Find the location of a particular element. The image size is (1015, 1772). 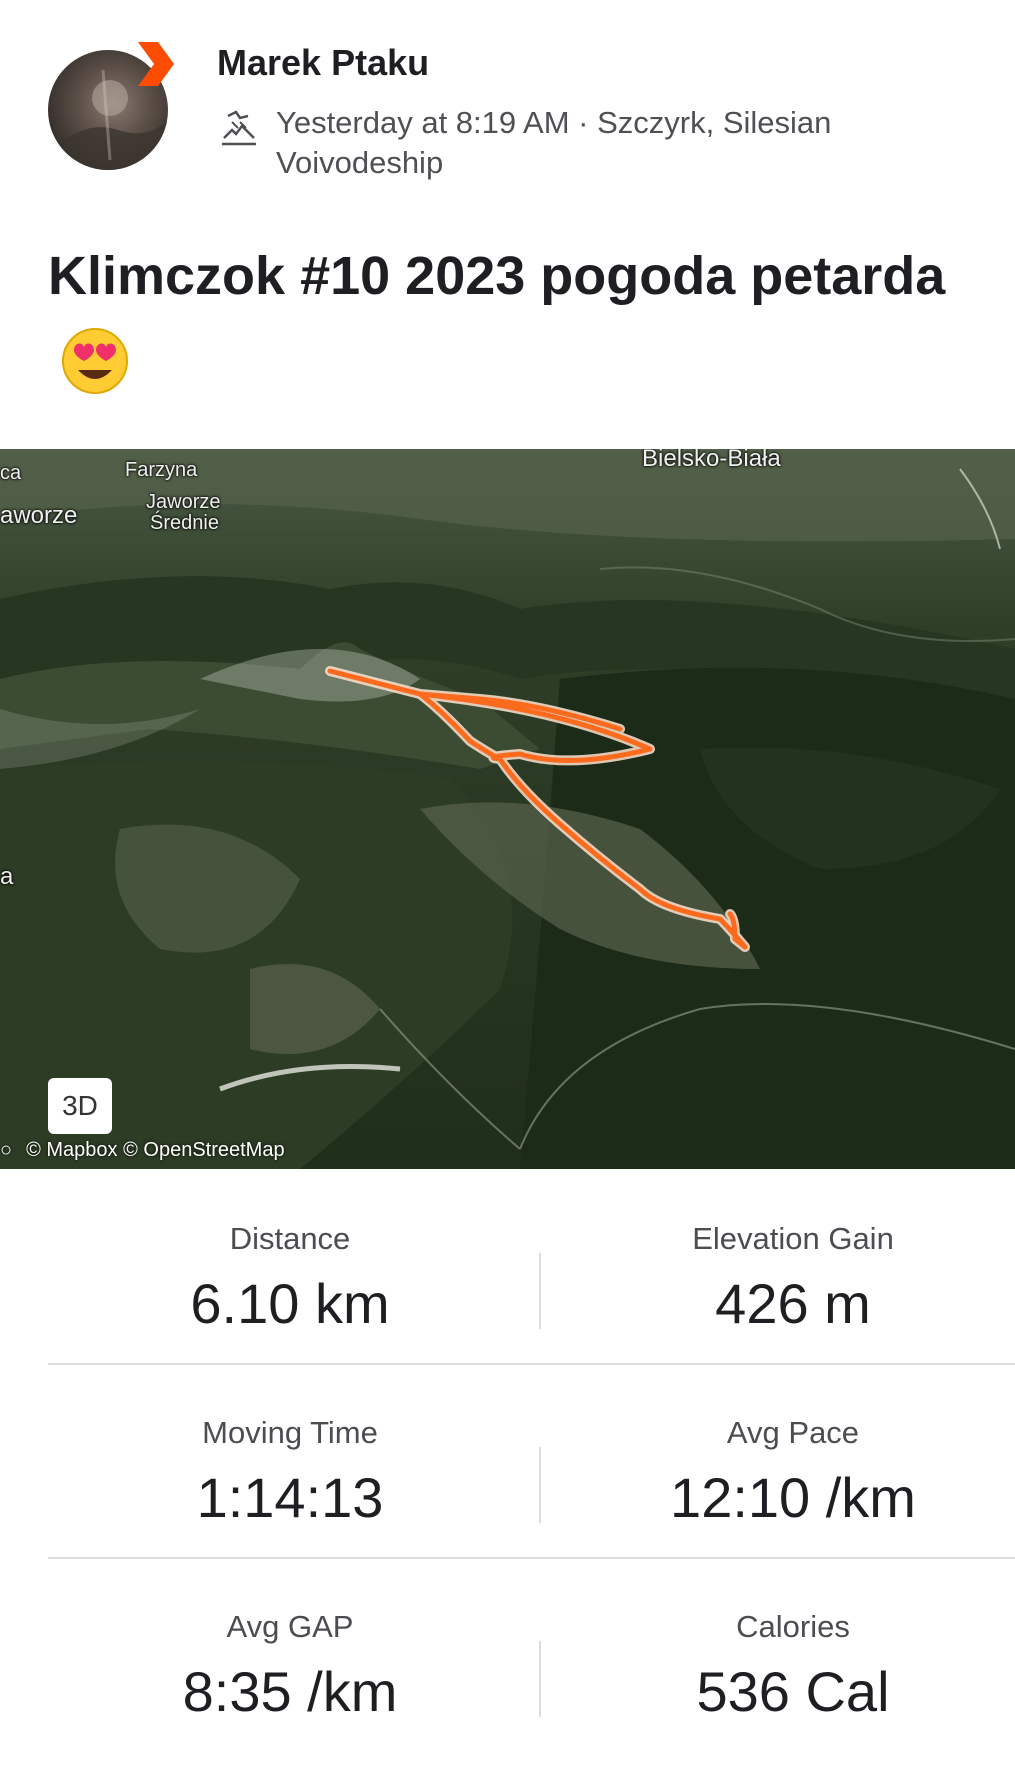

stats-row-1: Distance 6.10 km Elevation Gain 426 m is located at coordinates (531, 1267).